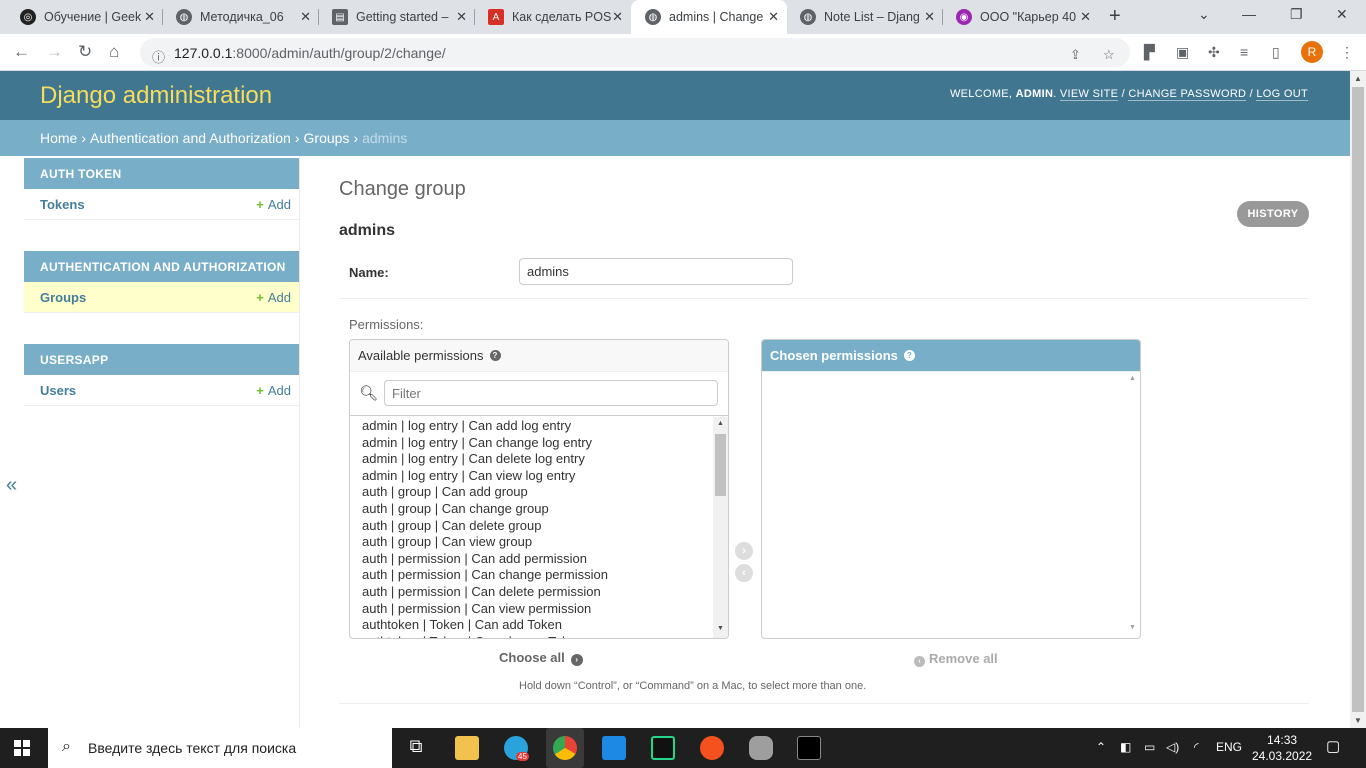 The height and width of the screenshot is (768, 1366). What do you see at coordinates (21, 52) in the screenshot?
I see `back-icon: ←` at bounding box center [21, 52].